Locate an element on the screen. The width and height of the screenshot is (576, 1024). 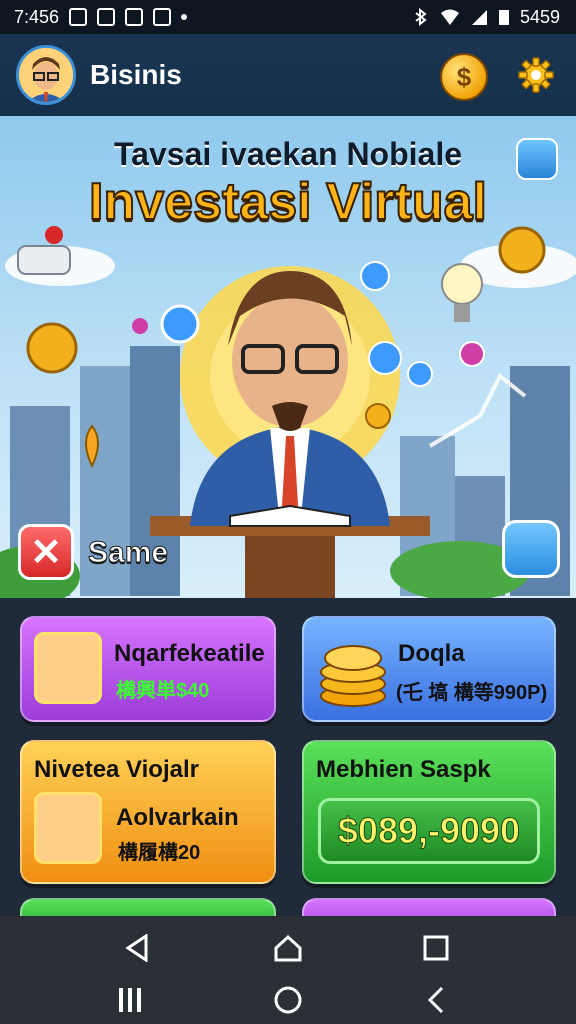
hero-subtitle: Tavsai ivaekan Nobiale is located at coordinates (288, 154).